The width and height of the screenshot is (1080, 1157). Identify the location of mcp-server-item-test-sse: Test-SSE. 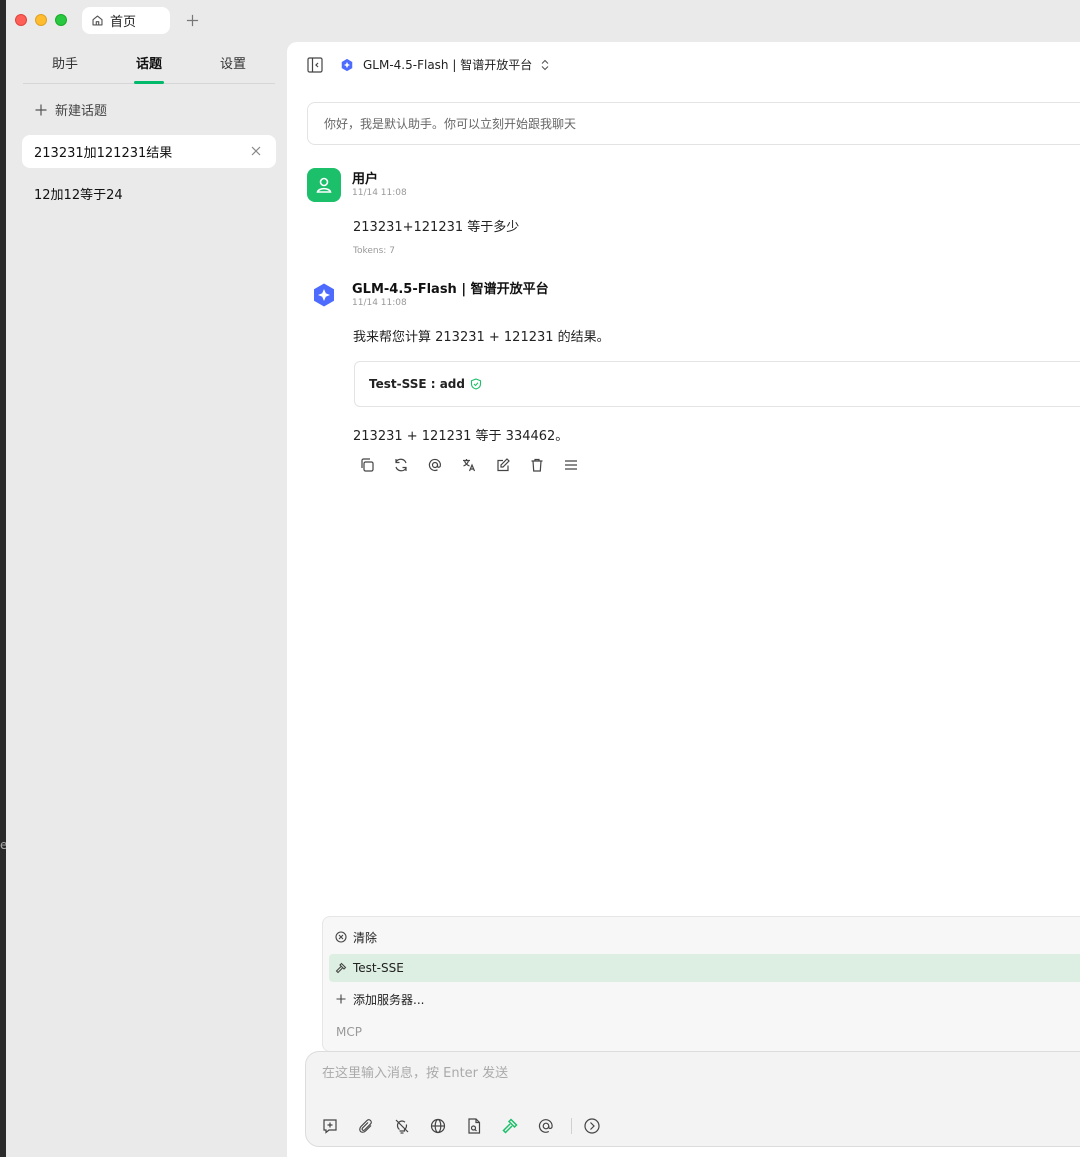
(704, 968).